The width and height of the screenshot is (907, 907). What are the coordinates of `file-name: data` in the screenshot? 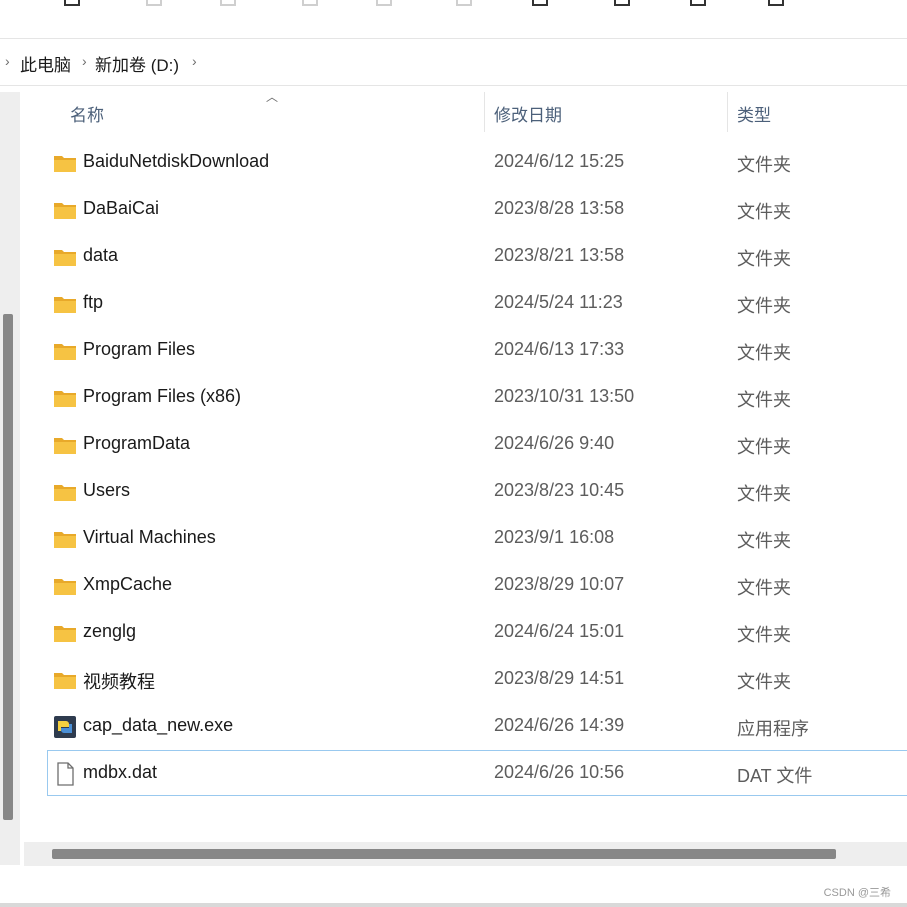 It's located at (101, 255).